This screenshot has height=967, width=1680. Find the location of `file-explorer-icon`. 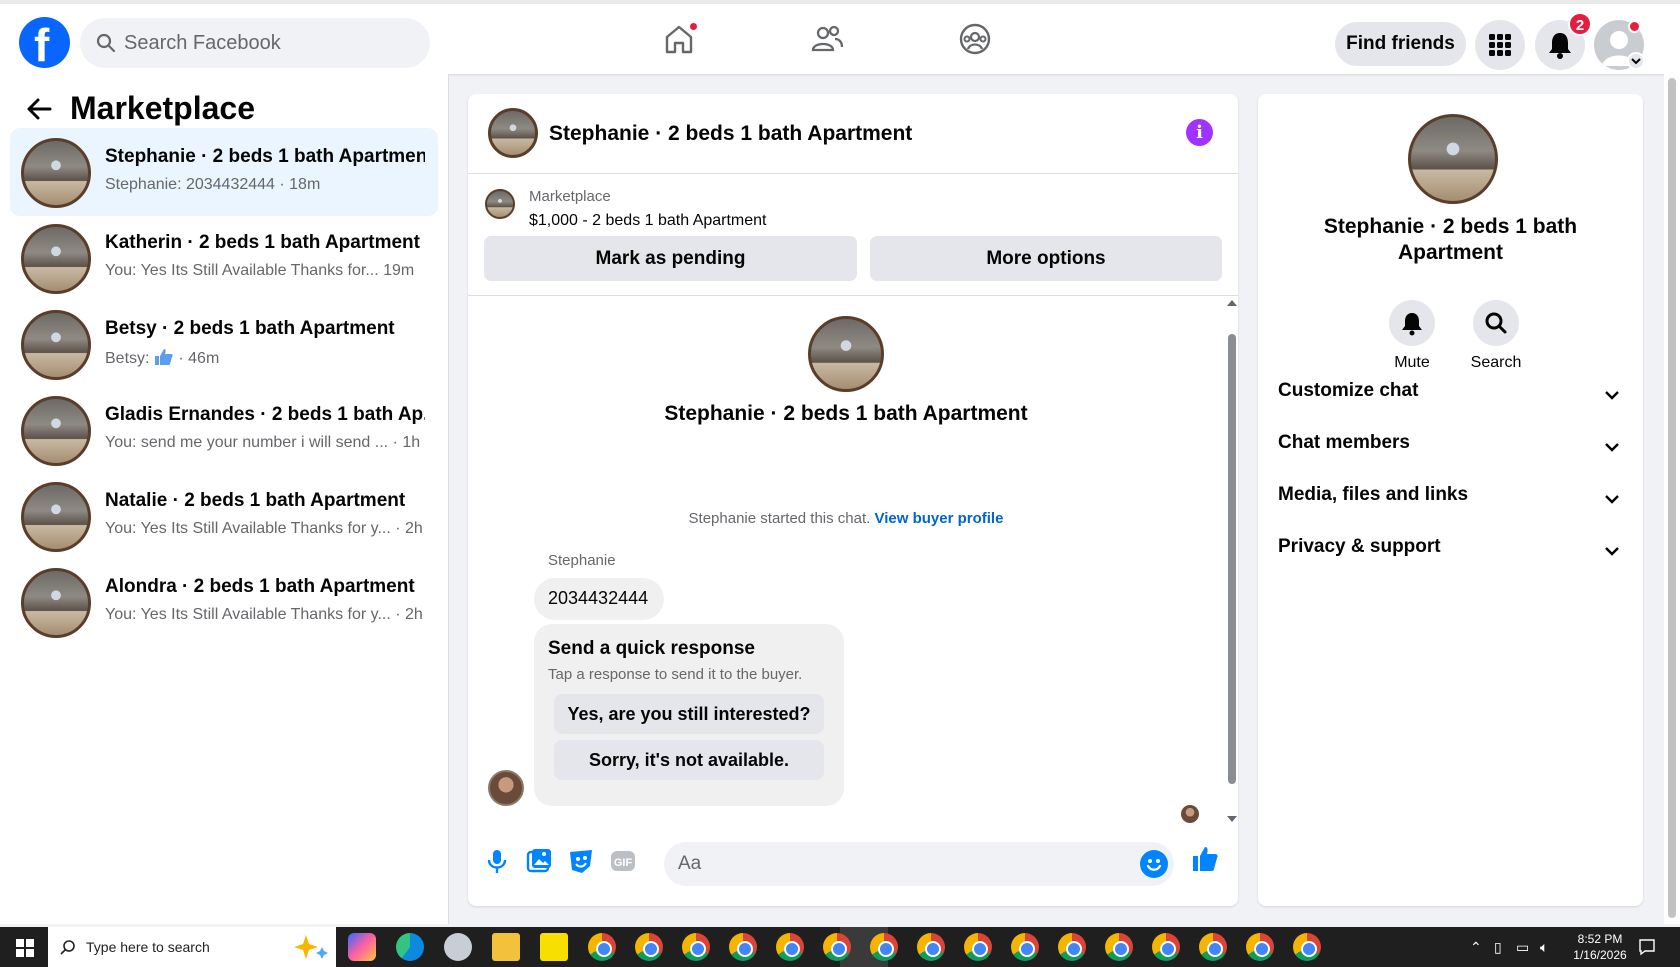

file-explorer-icon is located at coordinates (506, 947).